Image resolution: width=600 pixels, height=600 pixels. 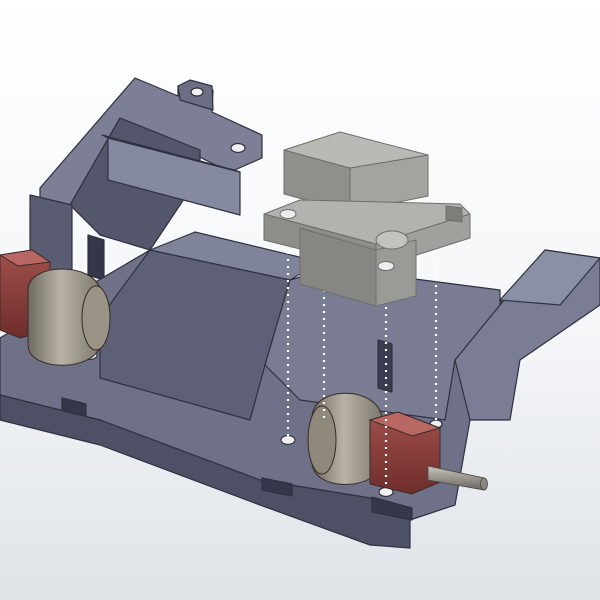 What do you see at coordinates (396, 273) in the screenshot?
I see `servo-lower-front` at bounding box center [396, 273].